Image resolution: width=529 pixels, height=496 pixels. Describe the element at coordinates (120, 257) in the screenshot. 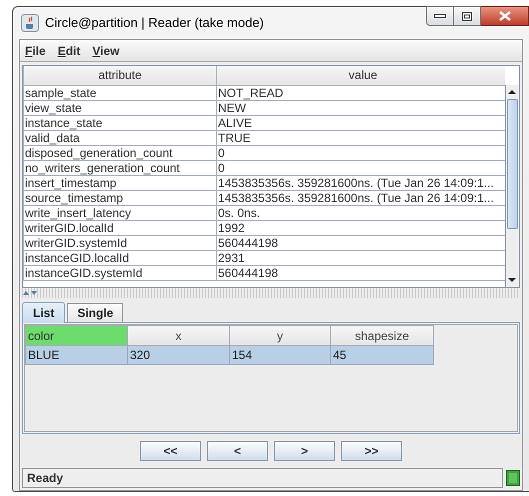

I see `table-cell: instanceGID.localId` at that location.